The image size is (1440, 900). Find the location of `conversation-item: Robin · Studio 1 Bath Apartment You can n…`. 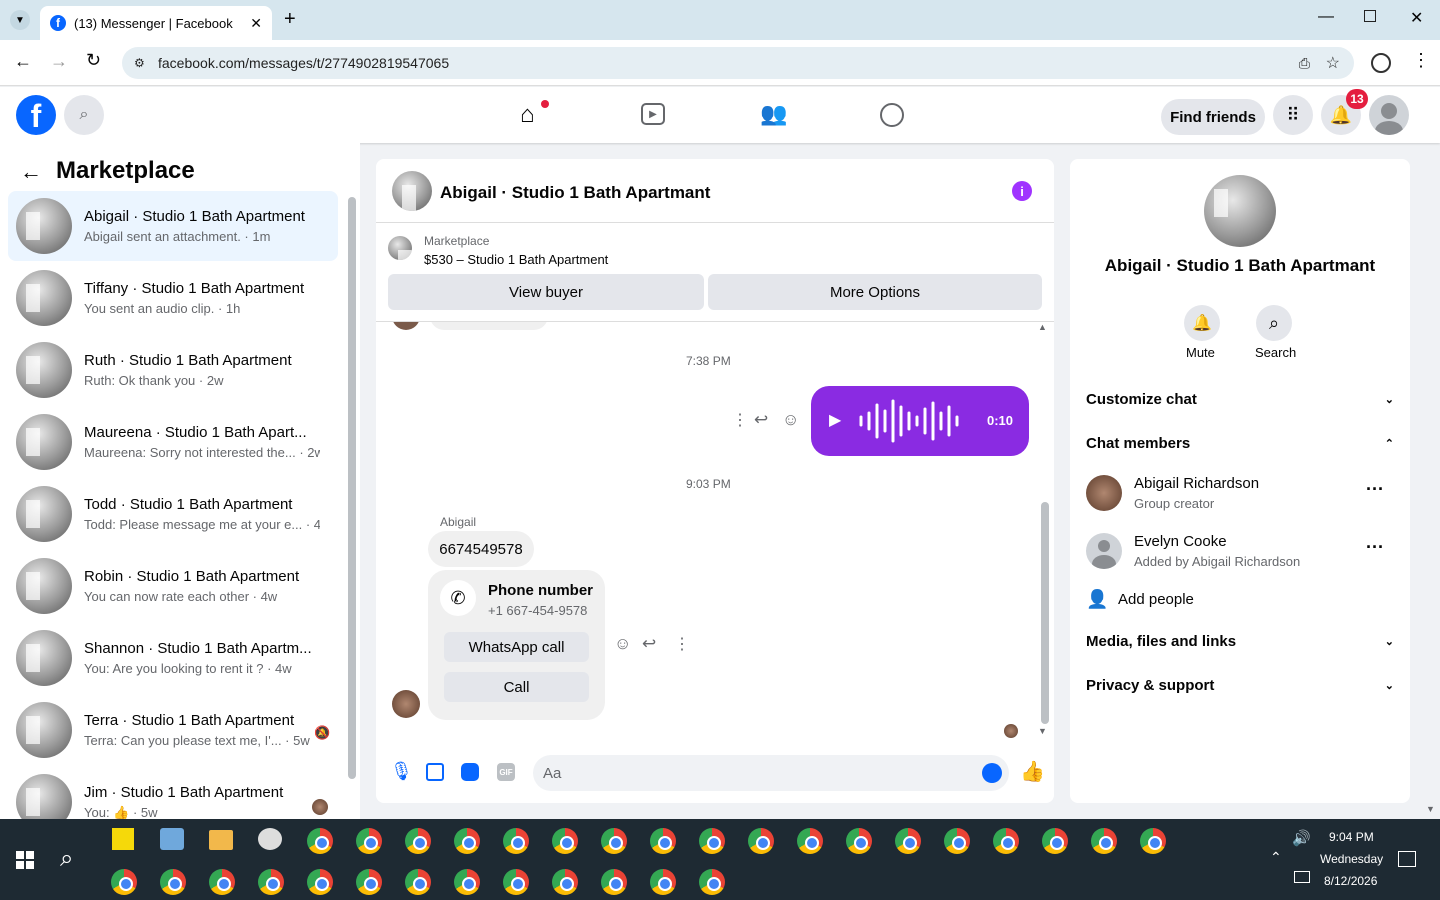

conversation-item: Robin · Studio 1 Bath Apartment You can n… is located at coordinates (173, 586).